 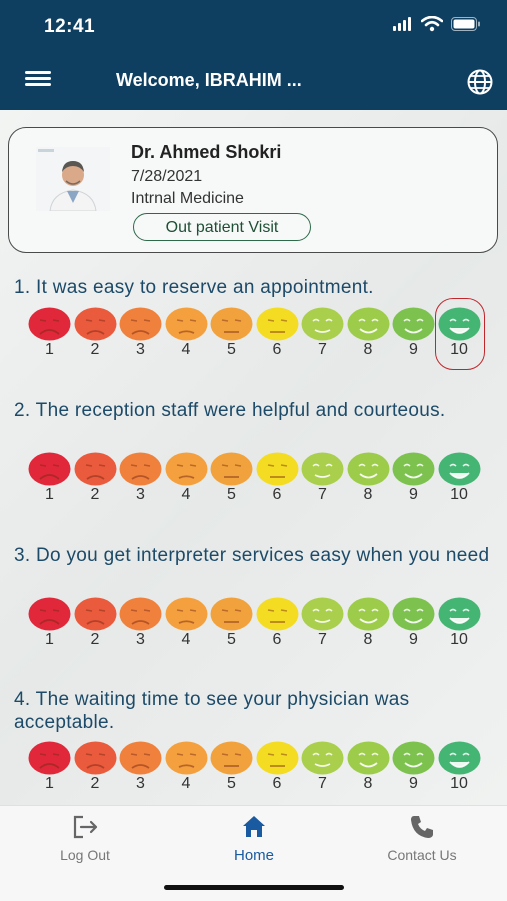 What do you see at coordinates (413, 349) in the screenshot?
I see `rating-number: 9` at bounding box center [413, 349].